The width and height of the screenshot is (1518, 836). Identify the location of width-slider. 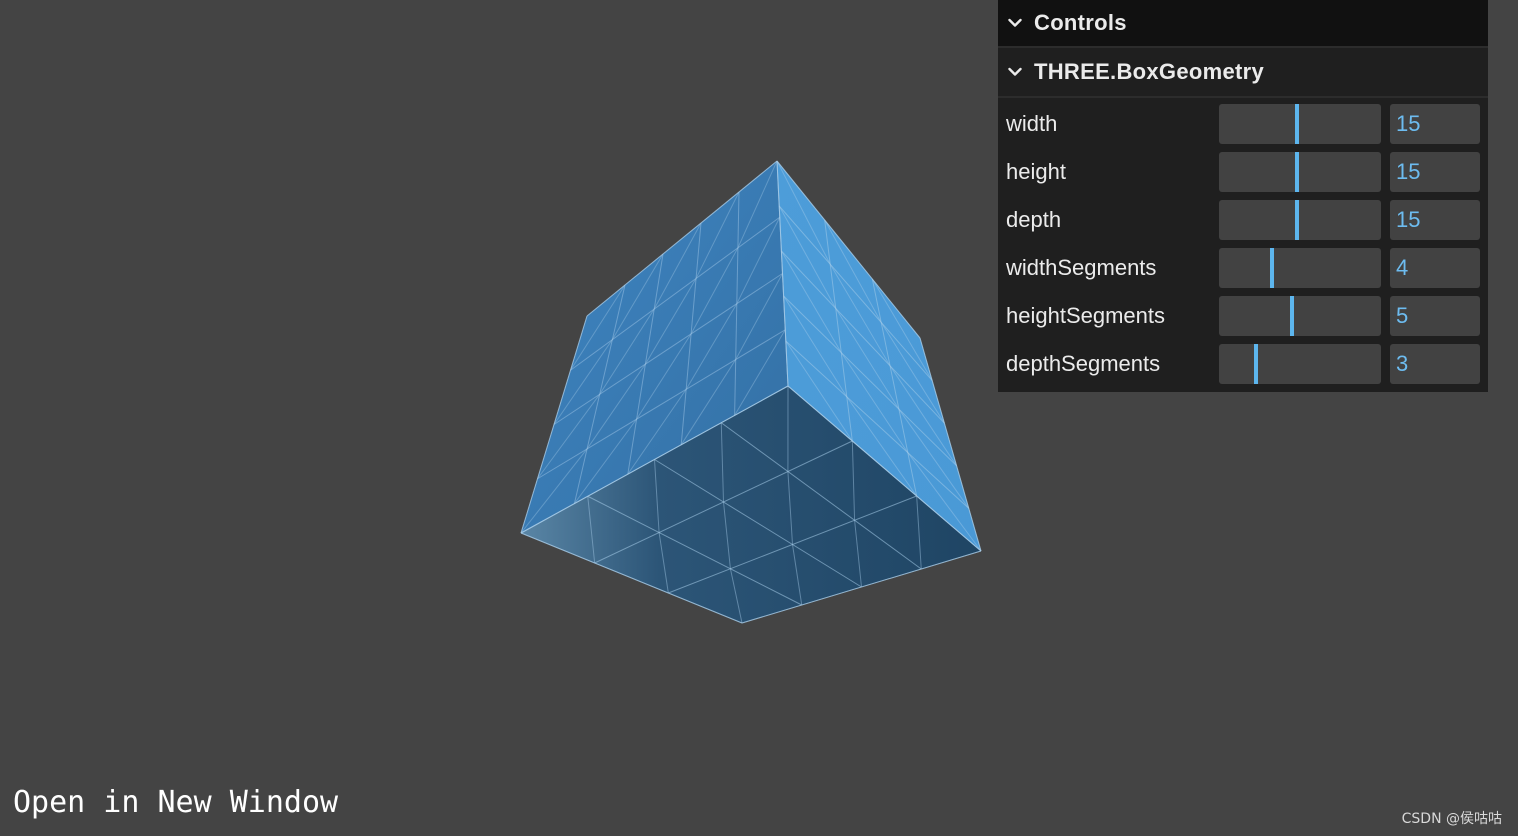
(1300, 124).